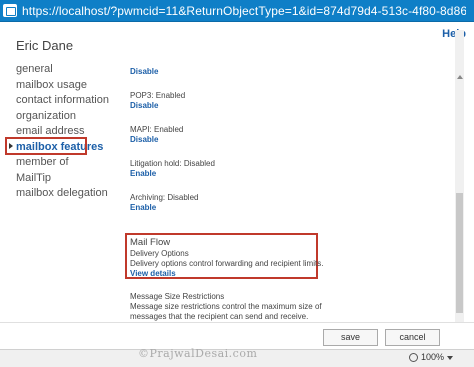  Describe the element at coordinates (177, 296) in the screenshot. I see `message-size-title: Message Size Restrictions` at that location.